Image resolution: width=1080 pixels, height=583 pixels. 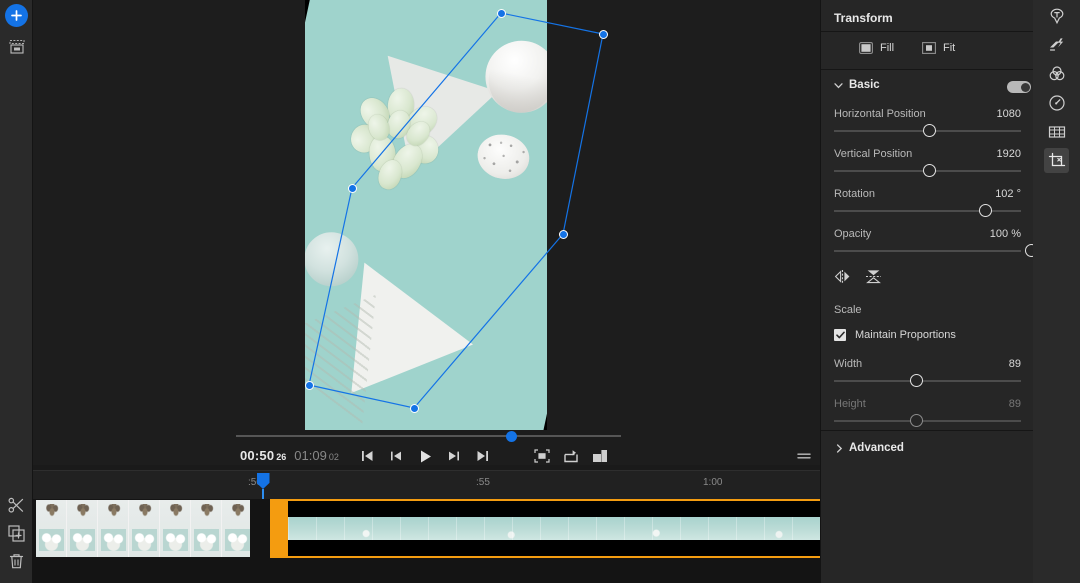 I want to click on playback-controls: 00:50 26 01:09 02, so click(x=426, y=456).